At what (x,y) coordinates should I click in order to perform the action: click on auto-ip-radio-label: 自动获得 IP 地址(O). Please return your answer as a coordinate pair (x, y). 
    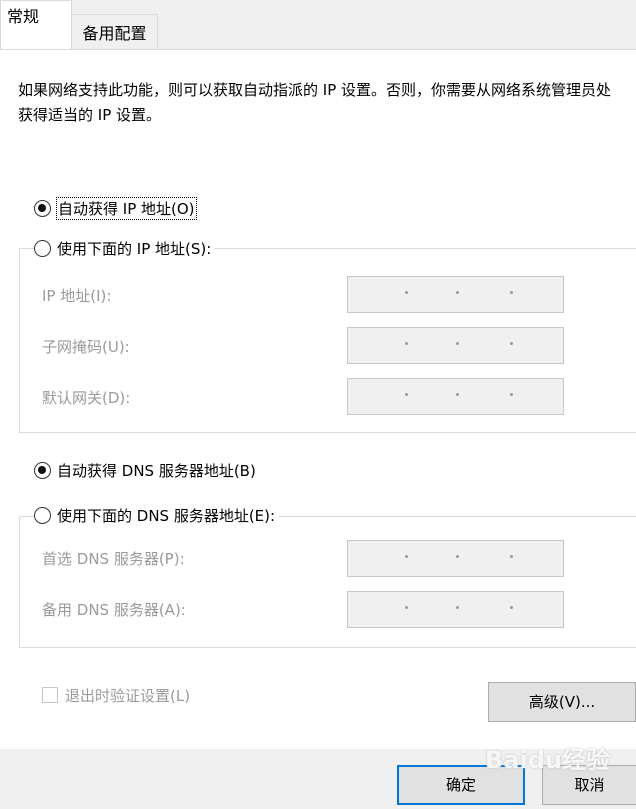
    Looking at the image, I should click on (126, 208).